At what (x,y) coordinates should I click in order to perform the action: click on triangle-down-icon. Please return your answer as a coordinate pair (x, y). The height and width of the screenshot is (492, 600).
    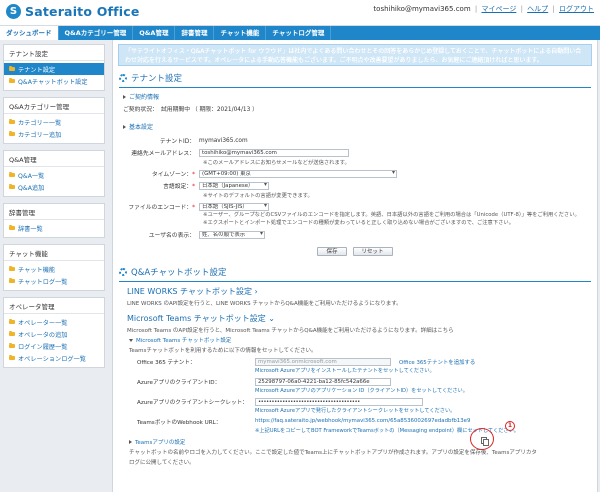
    Looking at the image, I should click on (131, 340).